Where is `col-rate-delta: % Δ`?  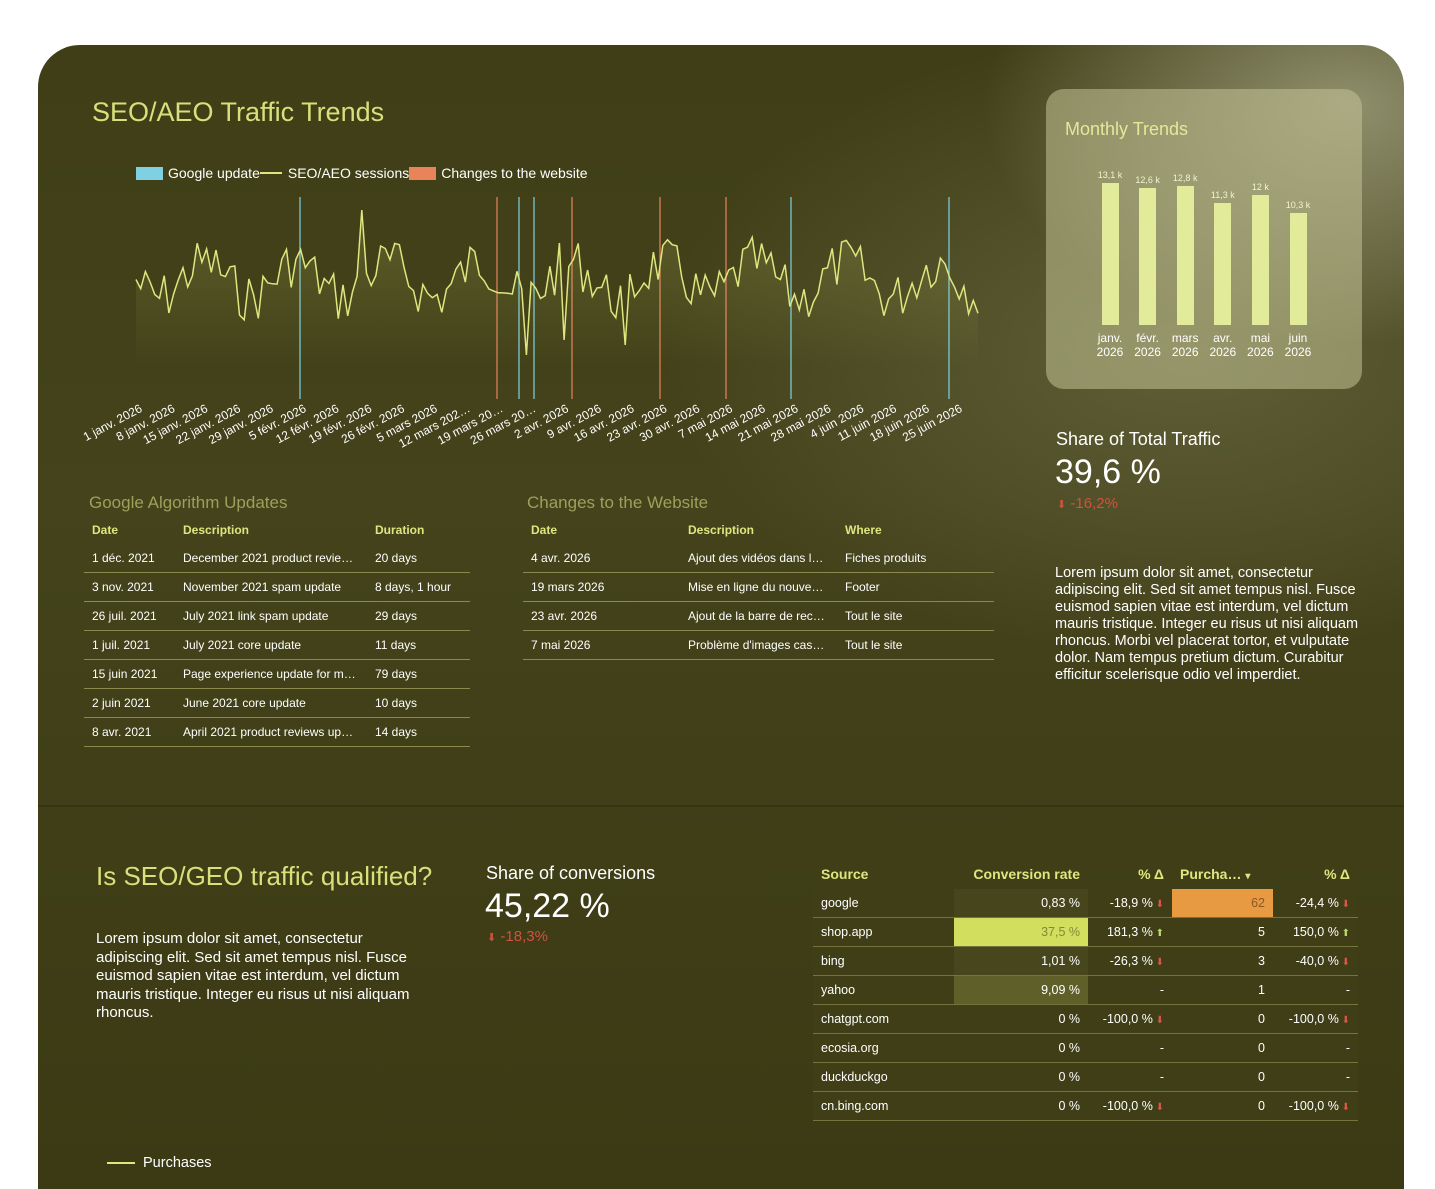
col-rate-delta: % Δ is located at coordinates (1130, 874).